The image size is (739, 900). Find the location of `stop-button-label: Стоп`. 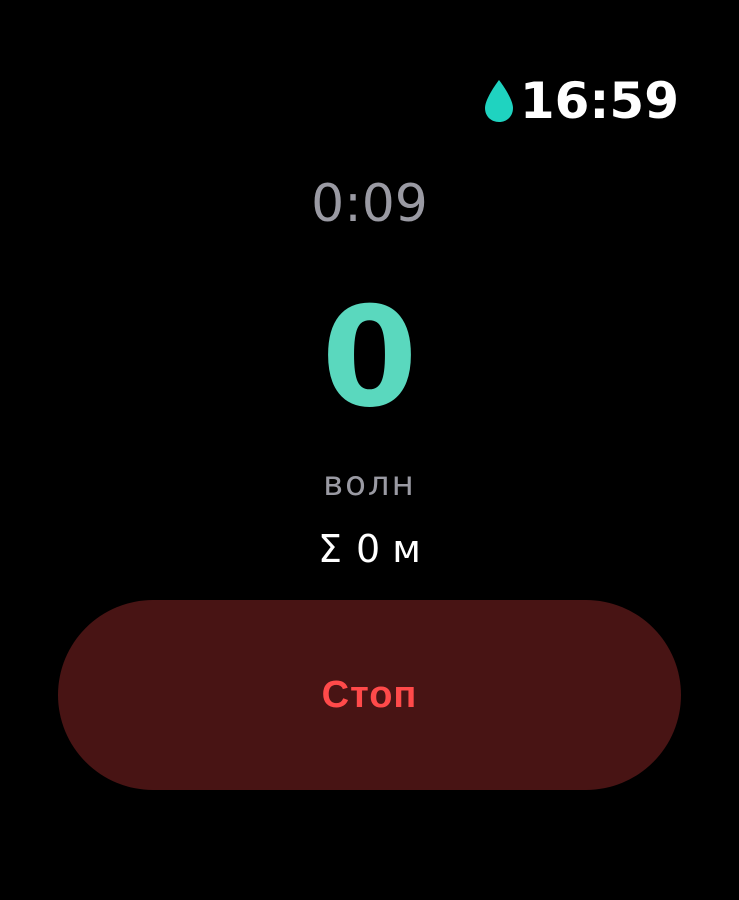

stop-button-label: Стоп is located at coordinates (369, 694).